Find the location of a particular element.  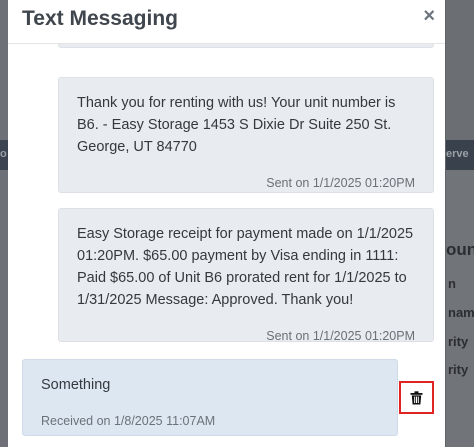

close-icon: × is located at coordinates (429, 16).